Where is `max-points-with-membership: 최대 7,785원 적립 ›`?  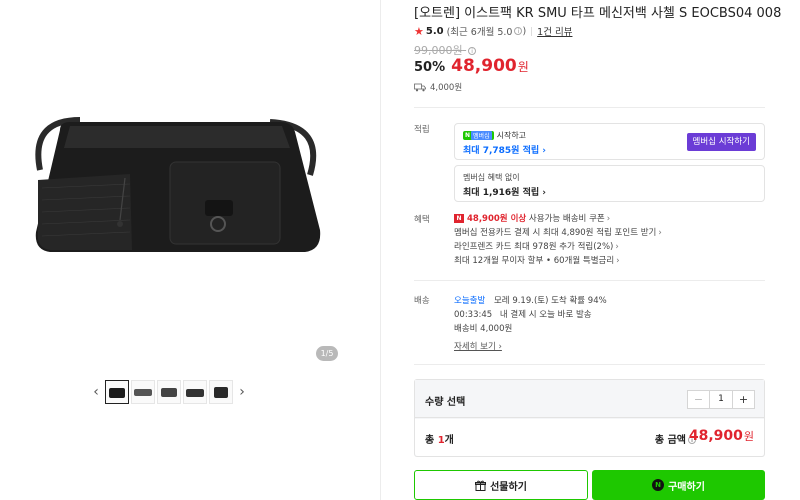 max-points-with-membership: 최대 7,785원 적립 › is located at coordinates (504, 149).